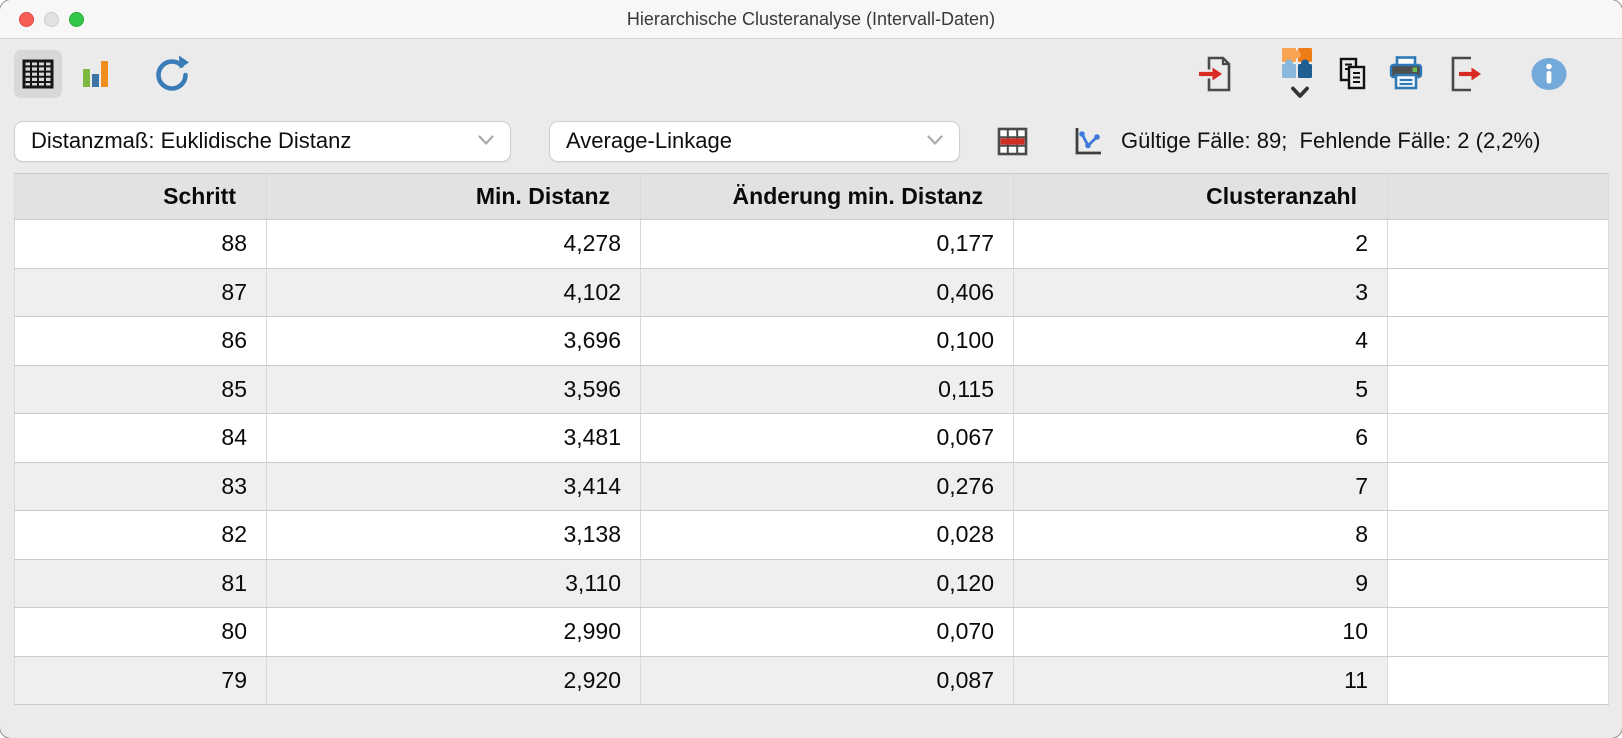 The image size is (1622, 738). What do you see at coordinates (1087, 141) in the screenshot?
I see `line-chart-button` at bounding box center [1087, 141].